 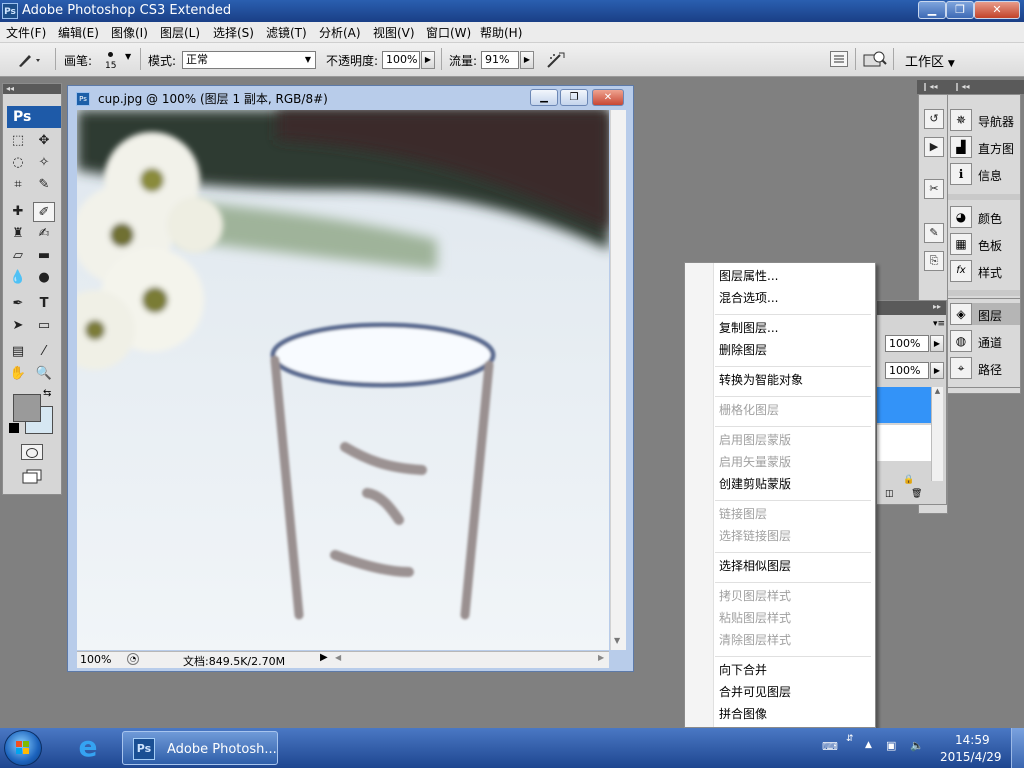 I want to click on tools-panel-header: ◂◂, so click(x=32, y=89).